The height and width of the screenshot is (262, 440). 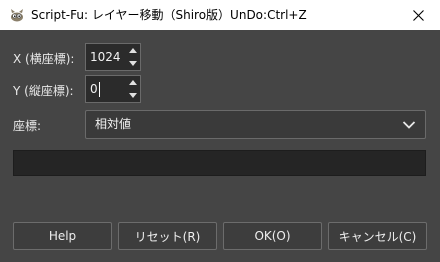 I want to click on coordinate-mode-label: 座標:, so click(x=27, y=126).